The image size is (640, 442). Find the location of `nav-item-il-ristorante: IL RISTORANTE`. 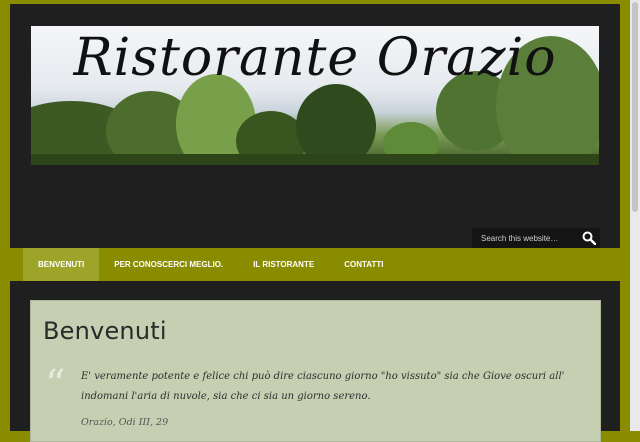

nav-item-il-ristorante: IL RISTORANTE is located at coordinates (283, 264).